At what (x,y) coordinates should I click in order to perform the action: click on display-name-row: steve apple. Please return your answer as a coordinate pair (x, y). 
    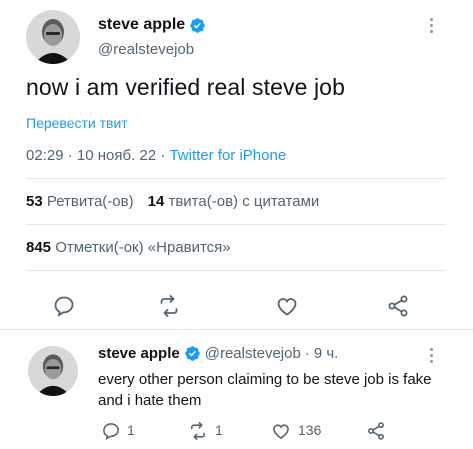
    Looking at the image, I should click on (152, 25).